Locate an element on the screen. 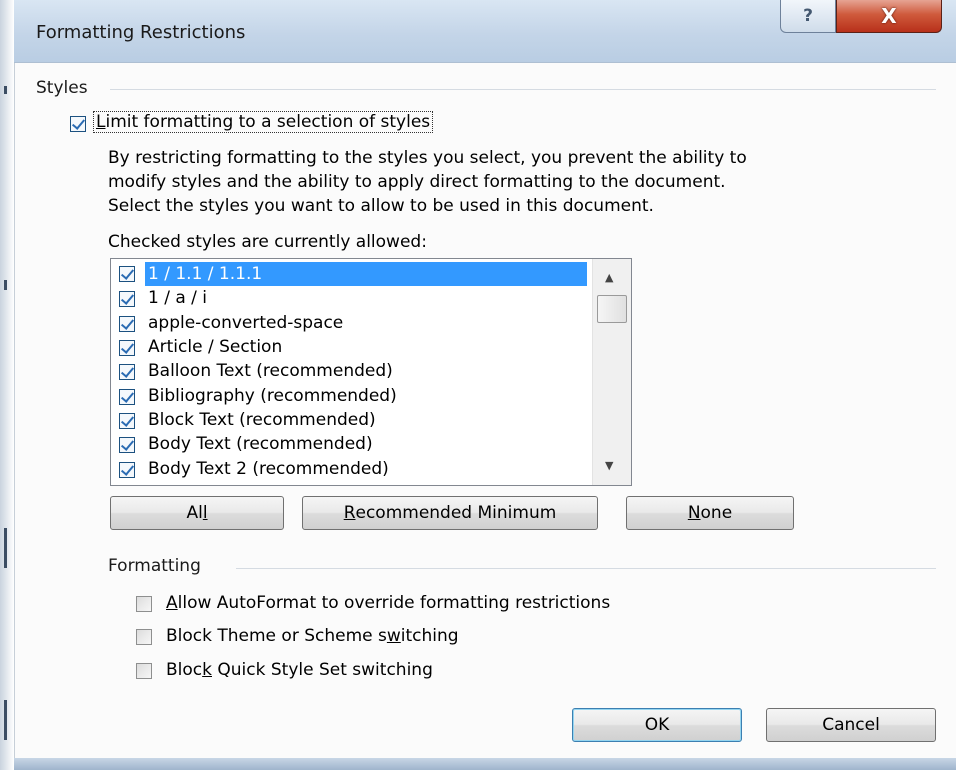 Image resolution: width=956 pixels, height=770 pixels. style-label: 1 / a / i is located at coordinates (178, 298).